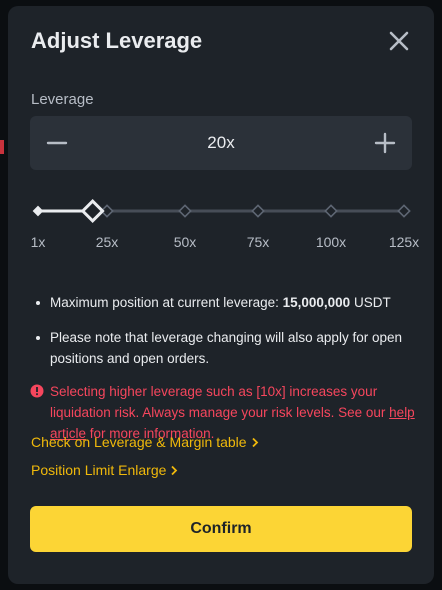 This screenshot has width=442, height=590. I want to click on leverage-margin-table-link: Check on Leverage & Margin table, so click(145, 442).